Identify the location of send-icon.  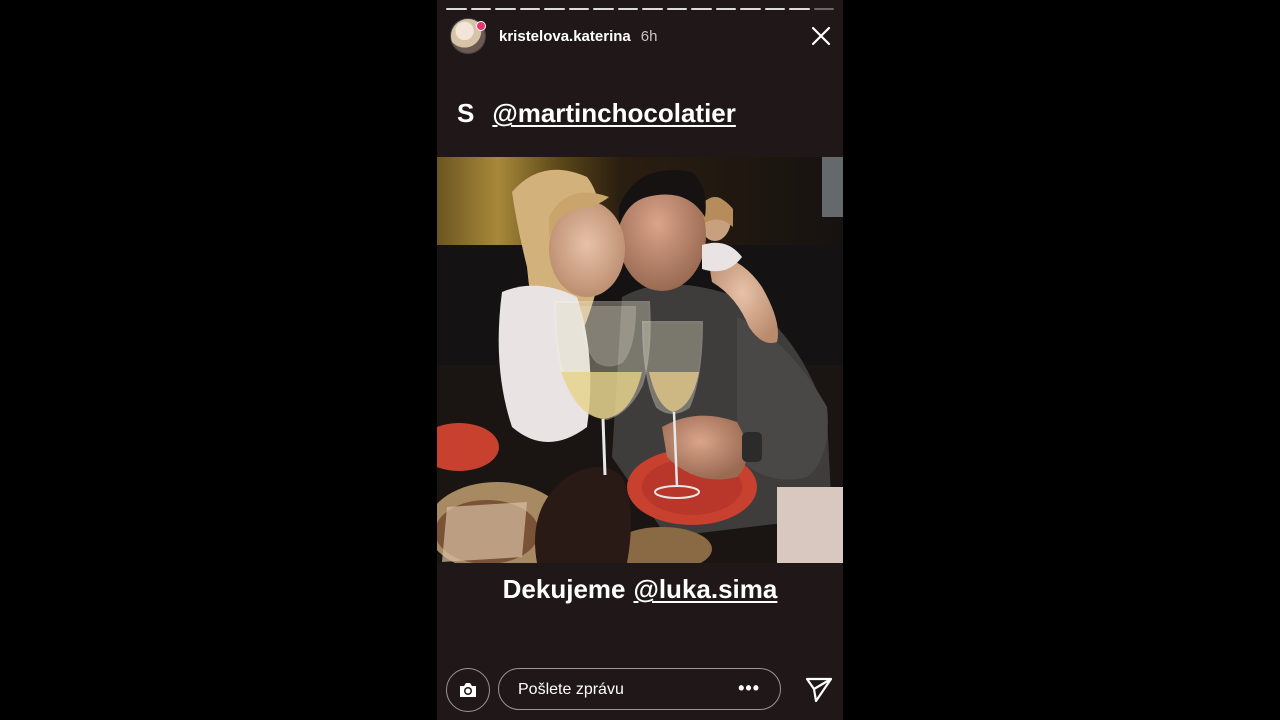
(819, 689).